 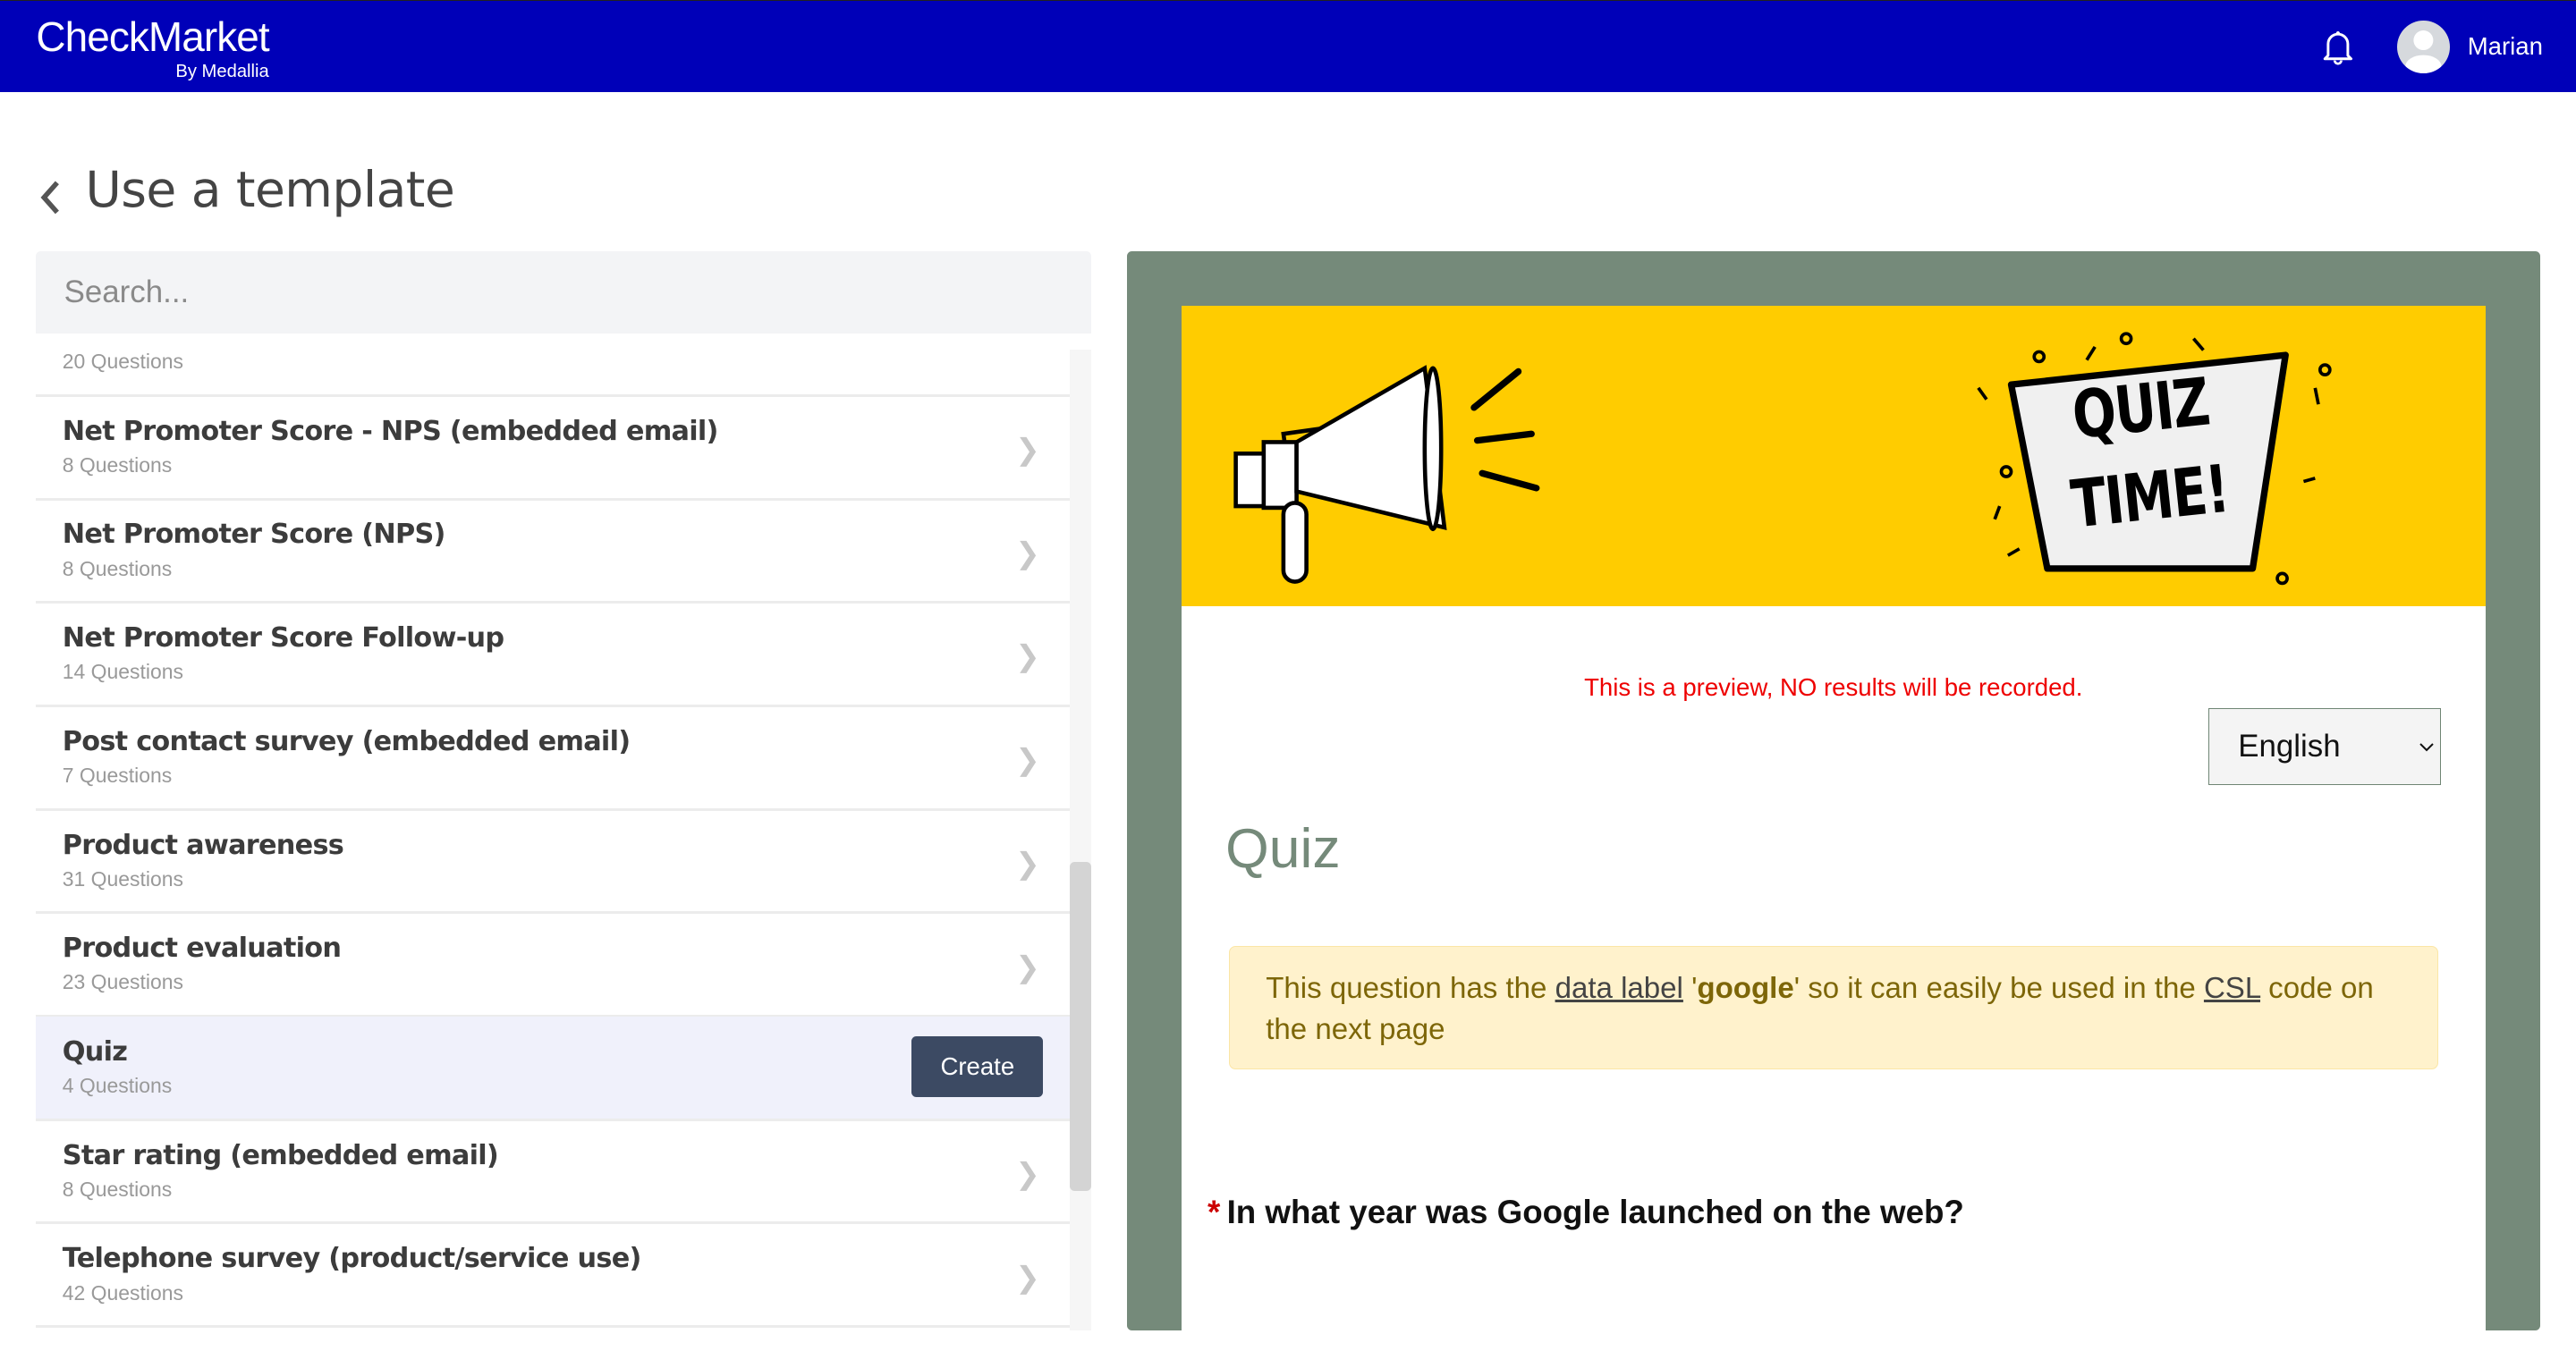 What do you see at coordinates (553, 552) in the screenshot?
I see `list-item: Net Promoter Score (NPS) 8 Questions ❯` at bounding box center [553, 552].